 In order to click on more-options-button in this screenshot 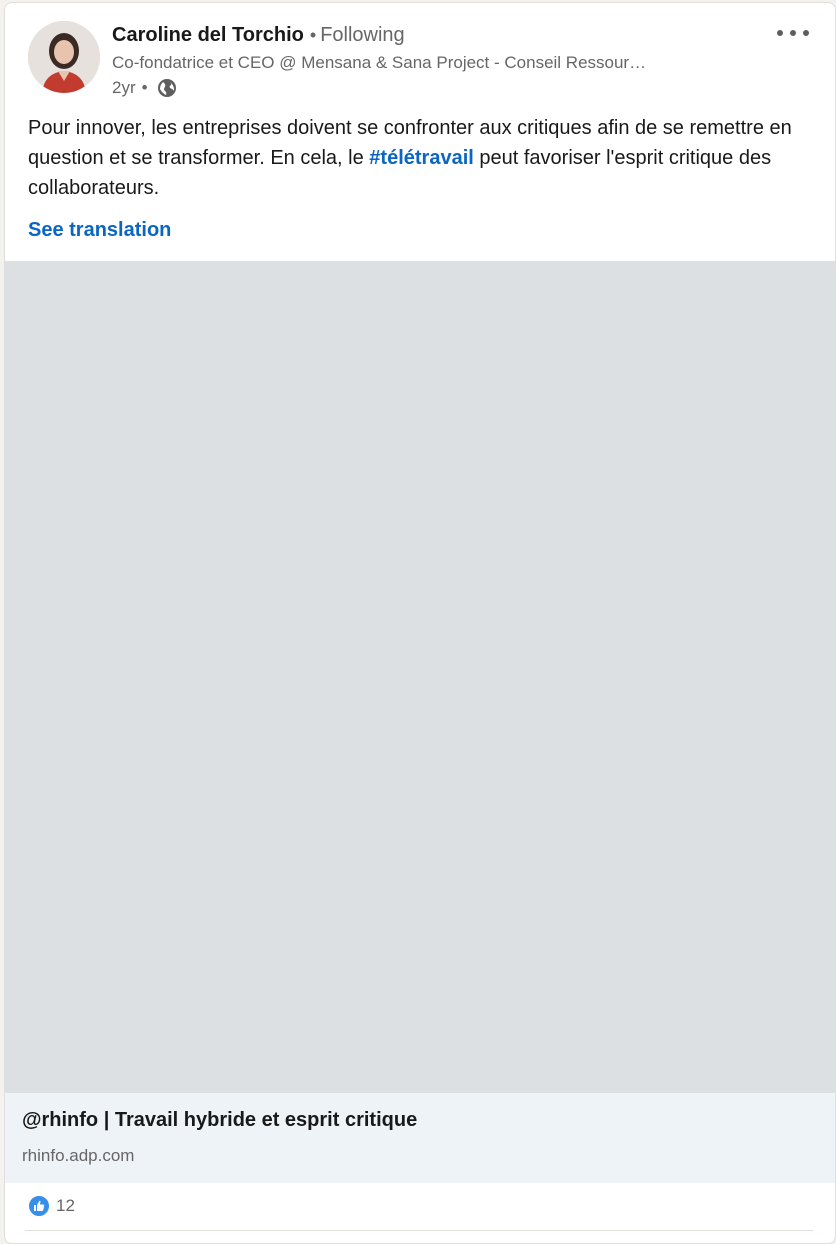, I will do `click(793, 33)`.